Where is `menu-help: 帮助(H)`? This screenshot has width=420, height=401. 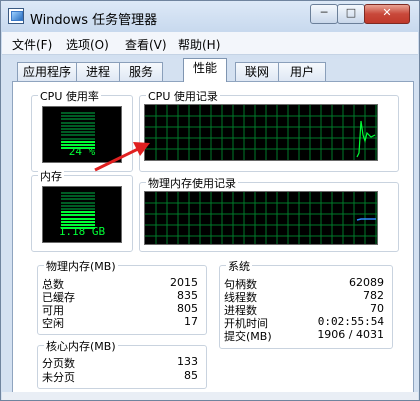
menu-help: 帮助(H) is located at coordinates (199, 44).